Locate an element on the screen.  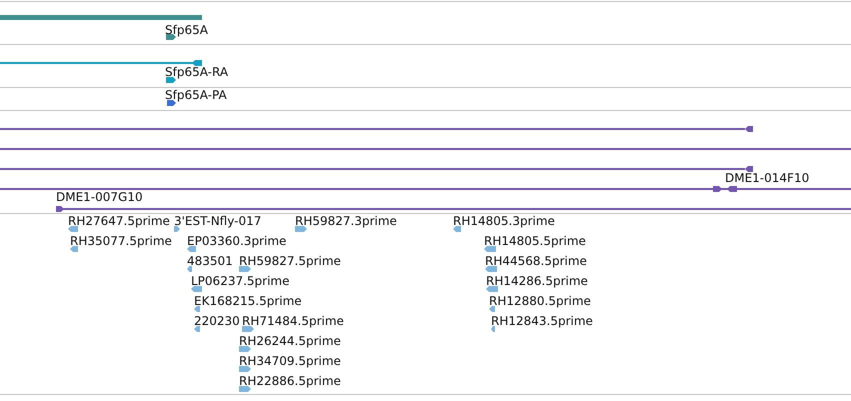
feature-label: RH12843.5prime is located at coordinates (542, 321).